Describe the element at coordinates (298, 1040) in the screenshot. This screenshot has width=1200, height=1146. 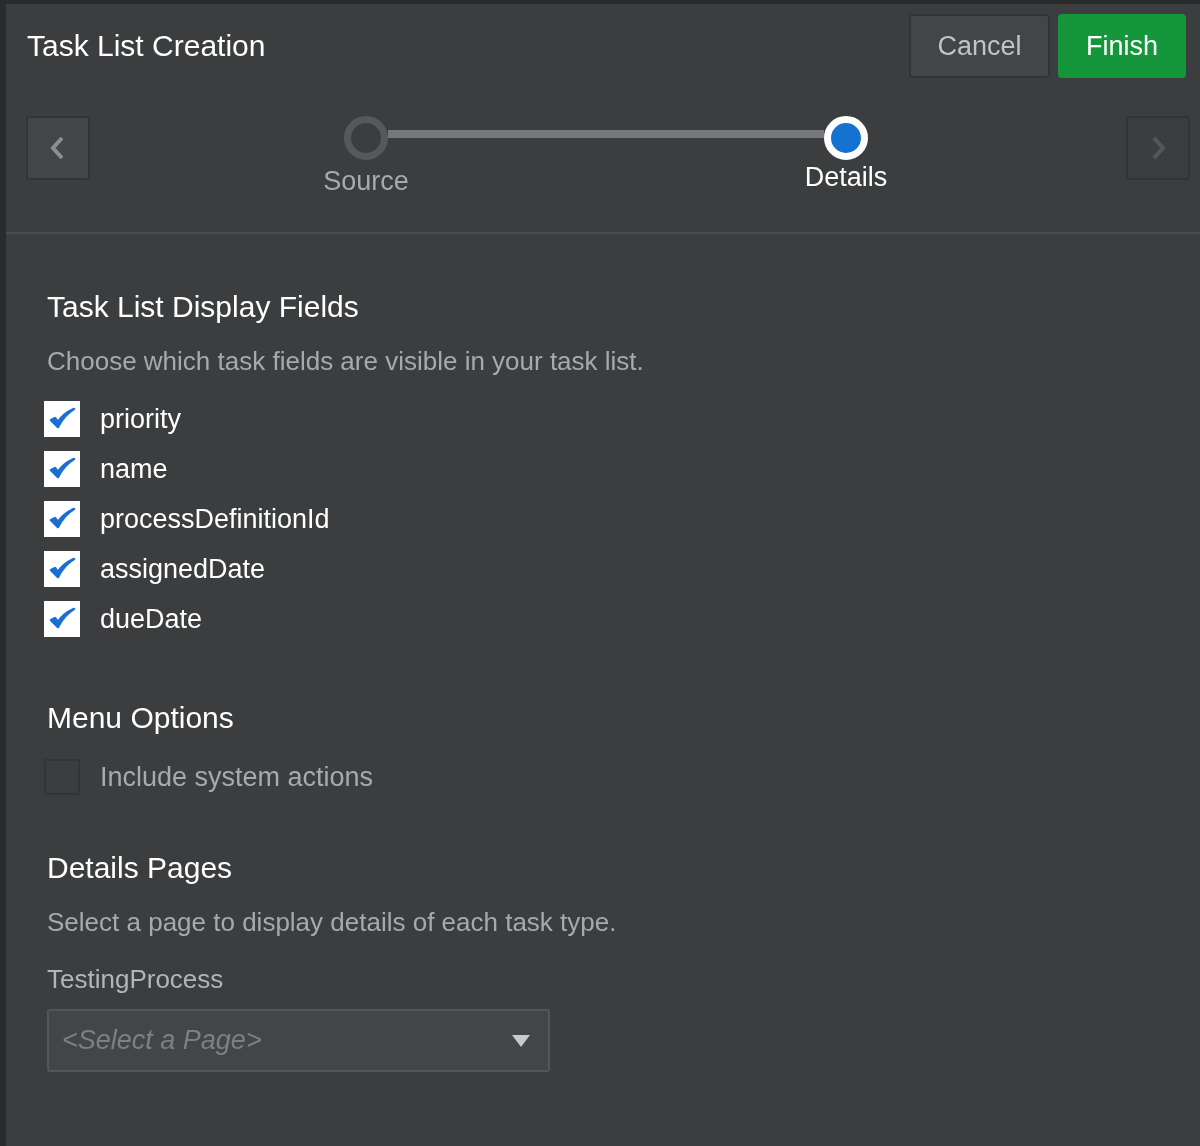
I see `page-select: <Select a Page>` at that location.